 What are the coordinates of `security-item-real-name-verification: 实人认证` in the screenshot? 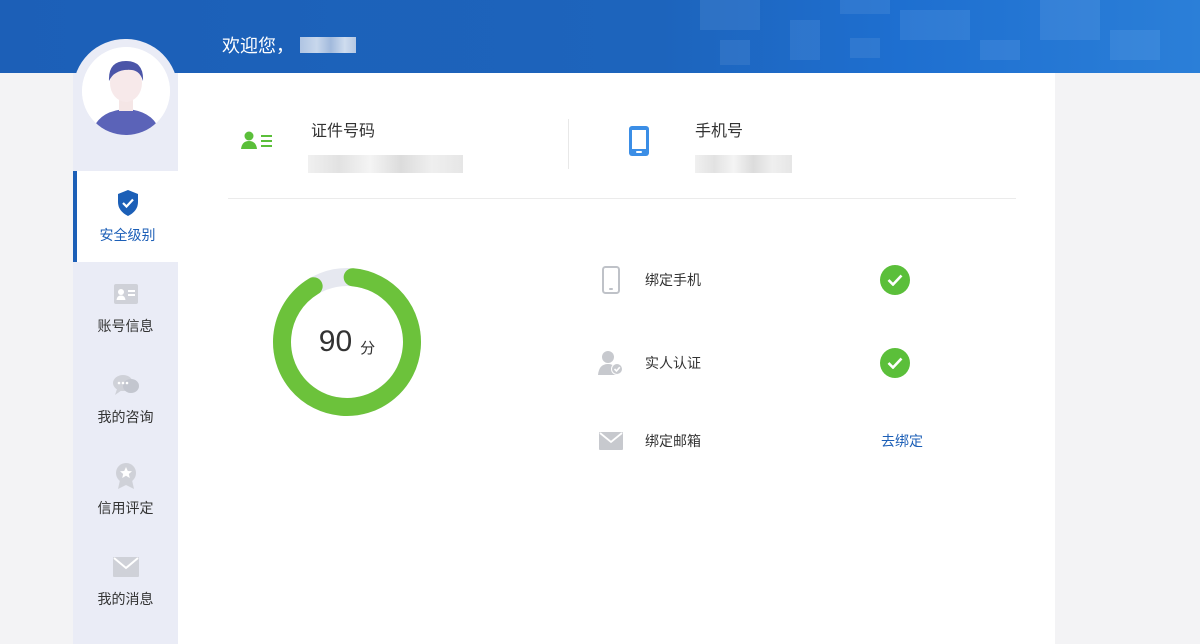 It's located at (778, 363).